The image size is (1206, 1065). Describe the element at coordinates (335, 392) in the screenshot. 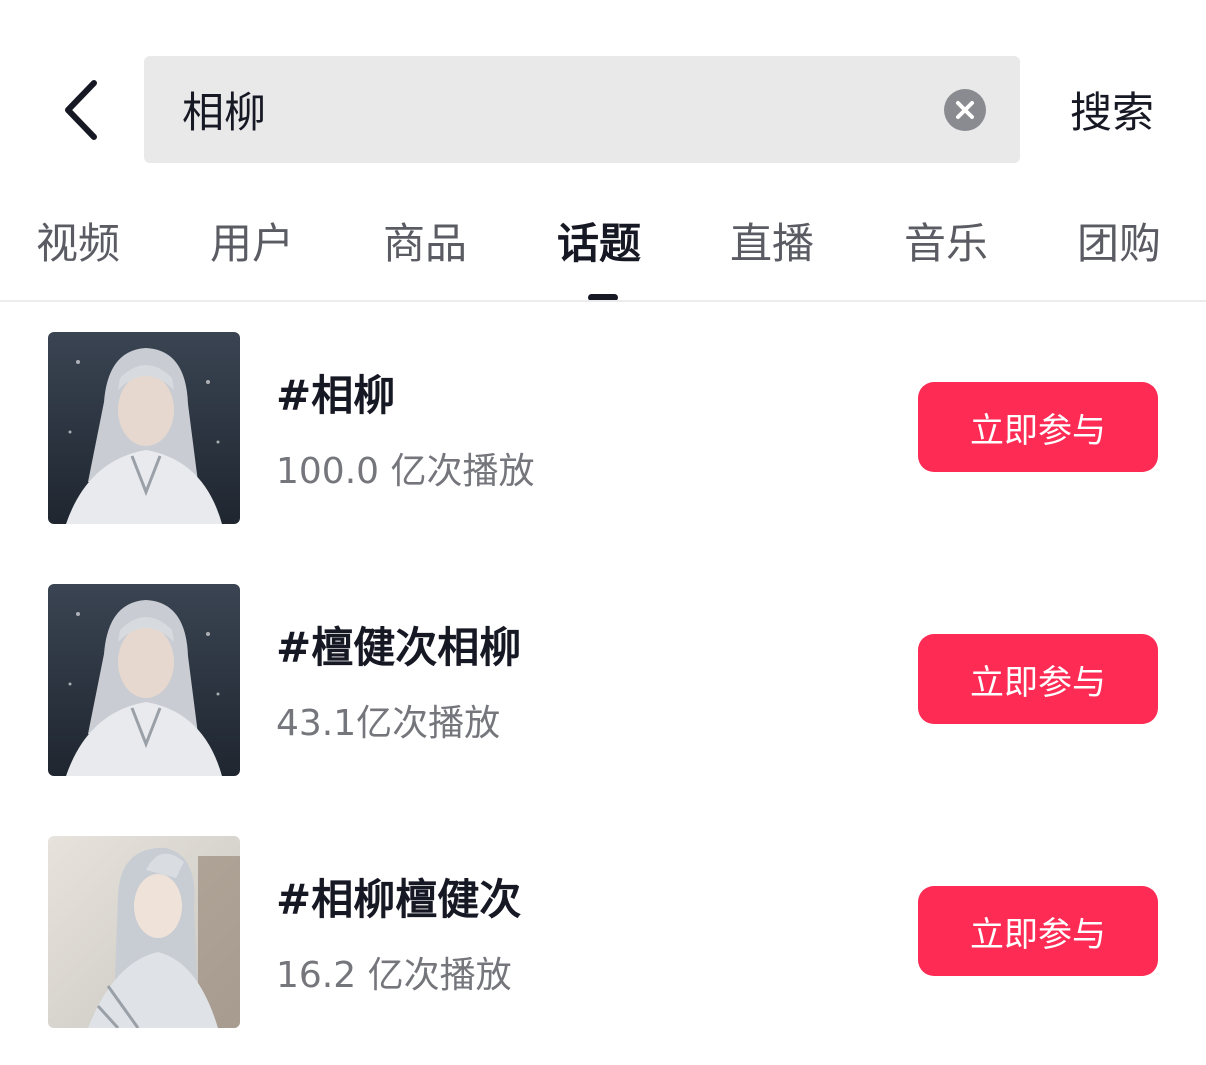

I see `topic-title: #相柳` at that location.